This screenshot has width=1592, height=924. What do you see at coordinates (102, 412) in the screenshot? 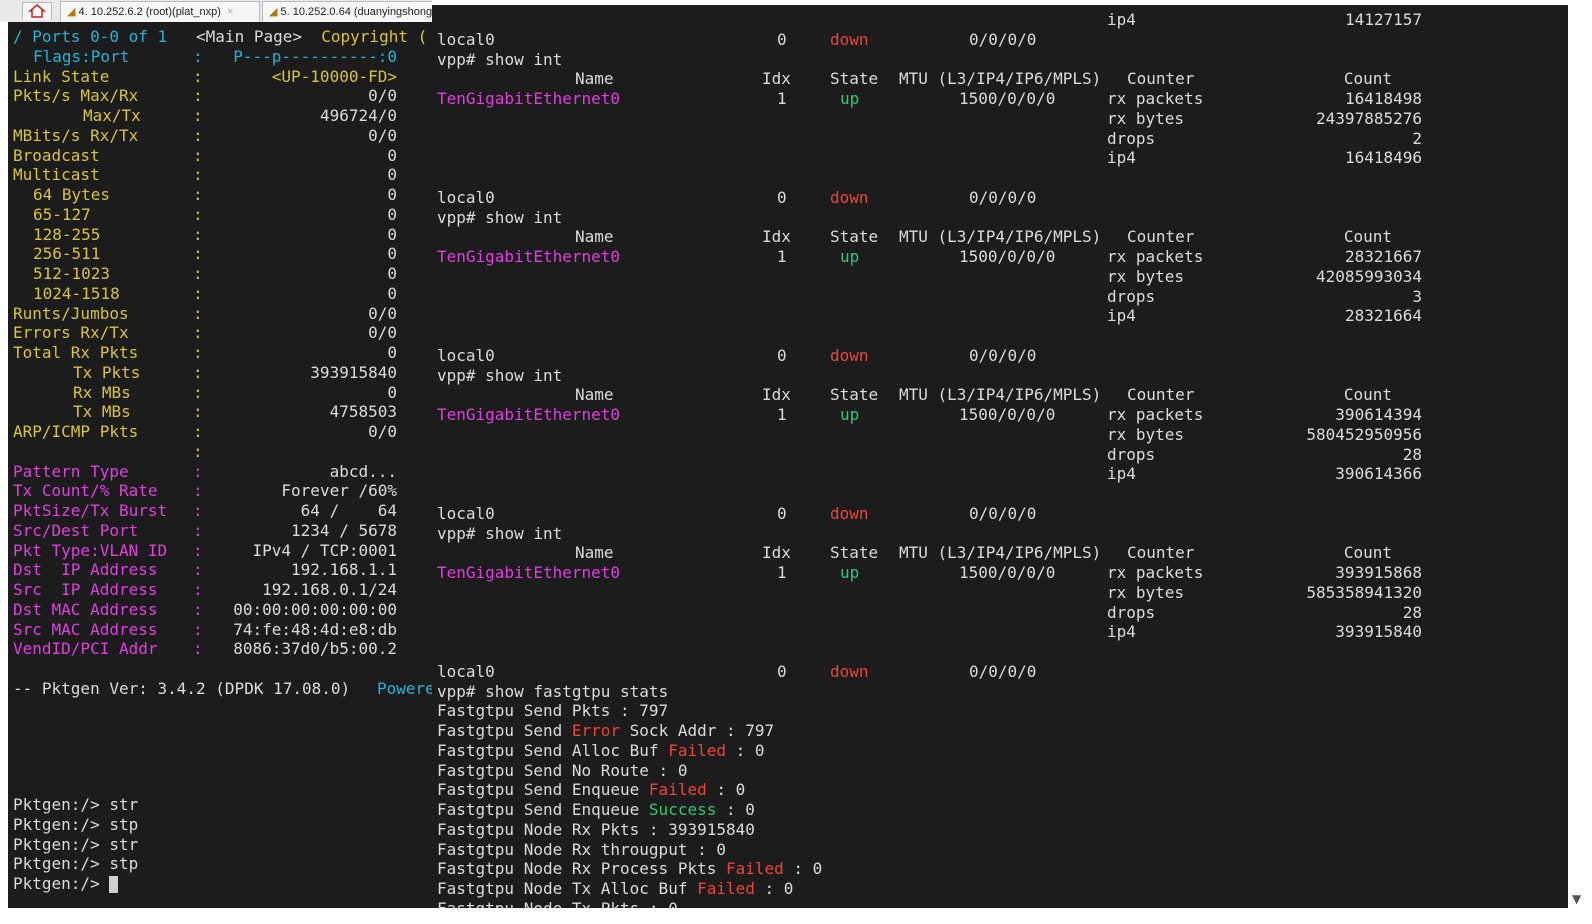
I see `stat-label: Tx MBs` at bounding box center [102, 412].